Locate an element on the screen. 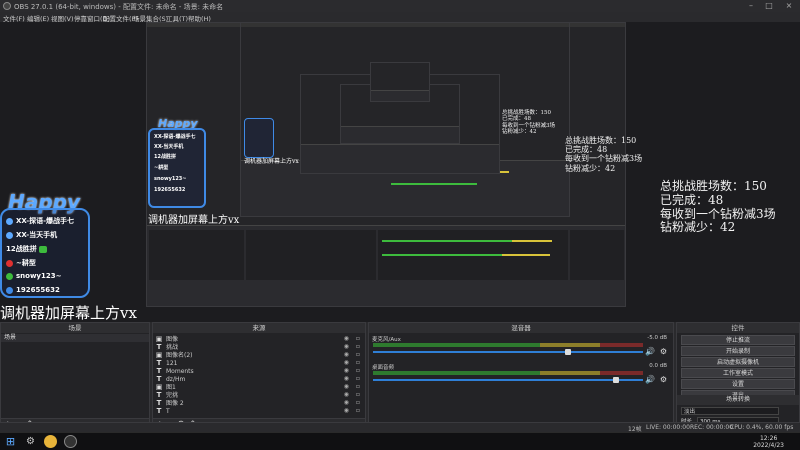 This screenshot has height=450, width=800. scene-item: 场景 is located at coordinates (75, 338).